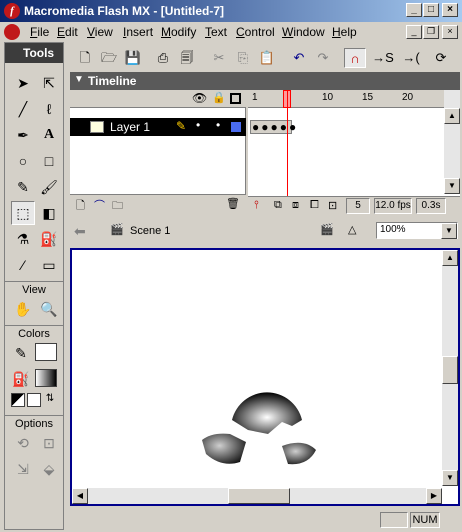 The image size is (462, 532). What do you see at coordinates (450, 32) in the screenshot?
I see `doc-close-button: ×` at bounding box center [450, 32].